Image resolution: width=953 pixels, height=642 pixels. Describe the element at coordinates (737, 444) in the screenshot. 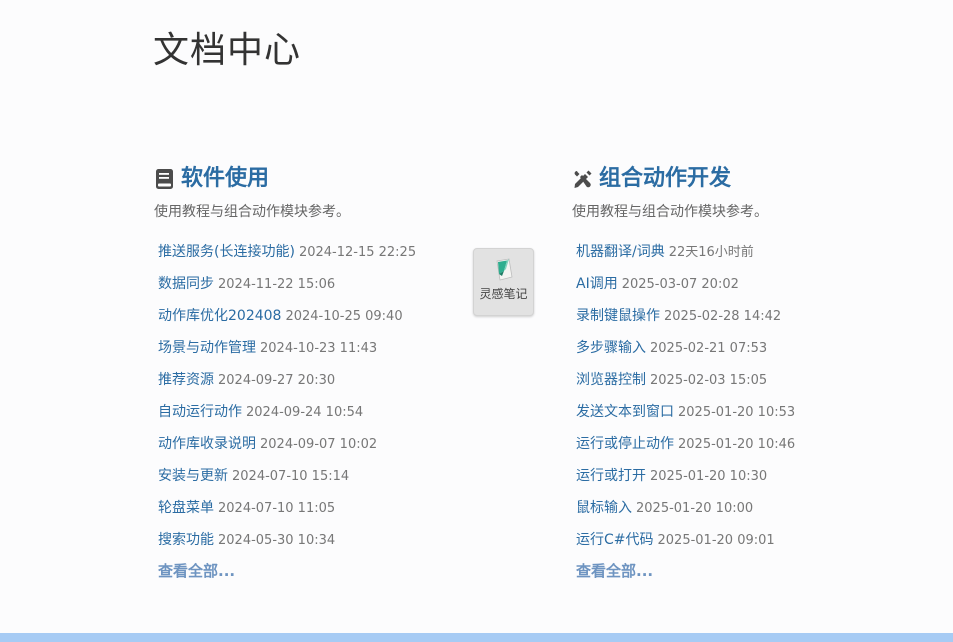

I see `doc-date: 2025-01-20 10:46` at that location.